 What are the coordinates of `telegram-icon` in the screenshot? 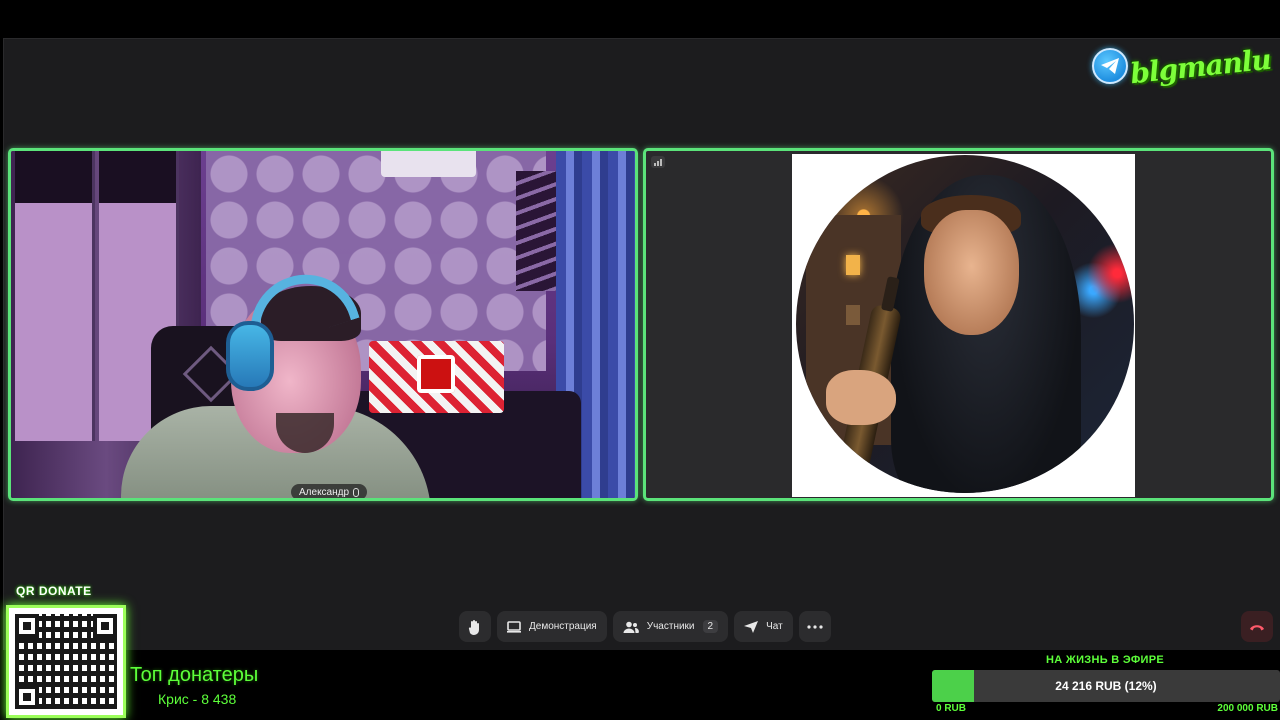 It's located at (1110, 66).